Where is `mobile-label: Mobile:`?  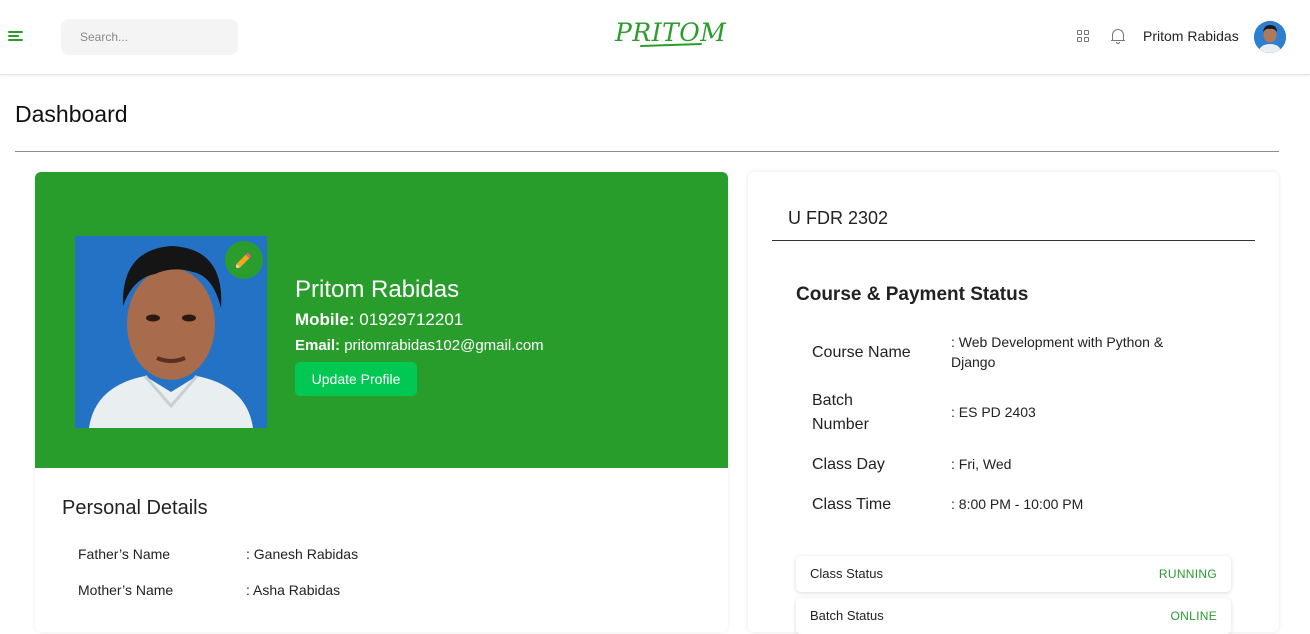
mobile-label: Mobile: is located at coordinates (325, 319).